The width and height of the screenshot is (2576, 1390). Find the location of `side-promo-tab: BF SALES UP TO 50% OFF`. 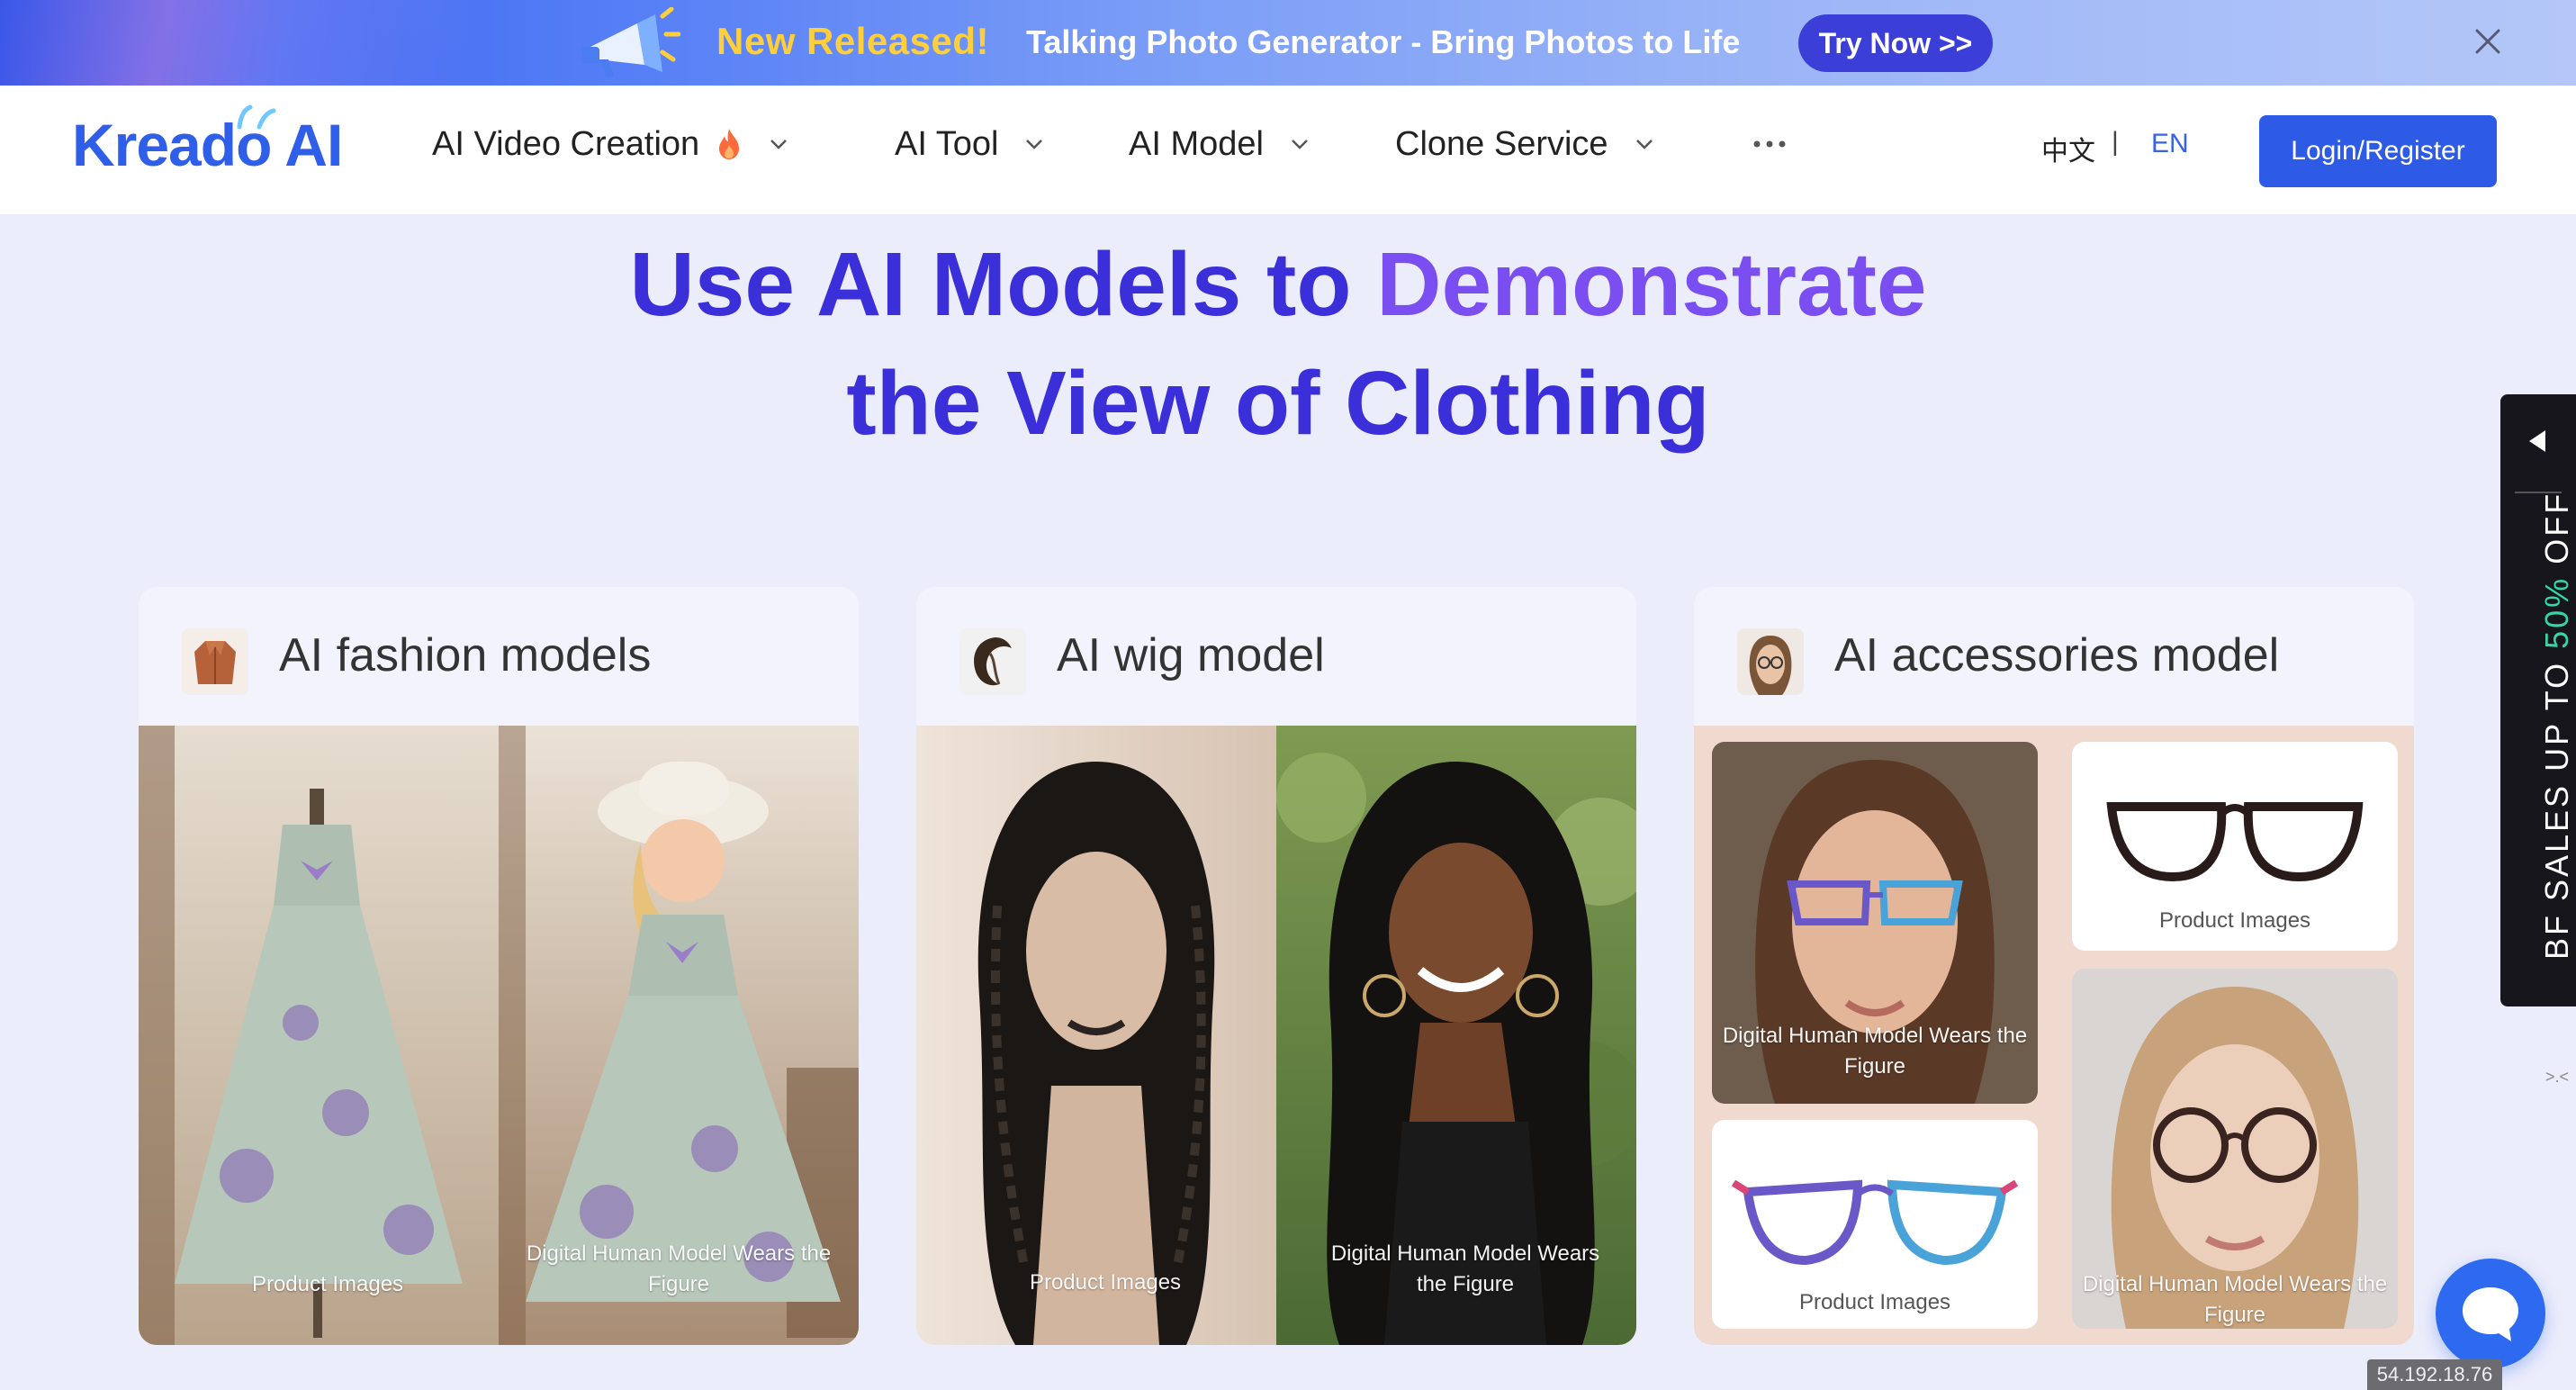

side-promo-tab: BF SALES UP TO 50% OFF is located at coordinates (2538, 700).